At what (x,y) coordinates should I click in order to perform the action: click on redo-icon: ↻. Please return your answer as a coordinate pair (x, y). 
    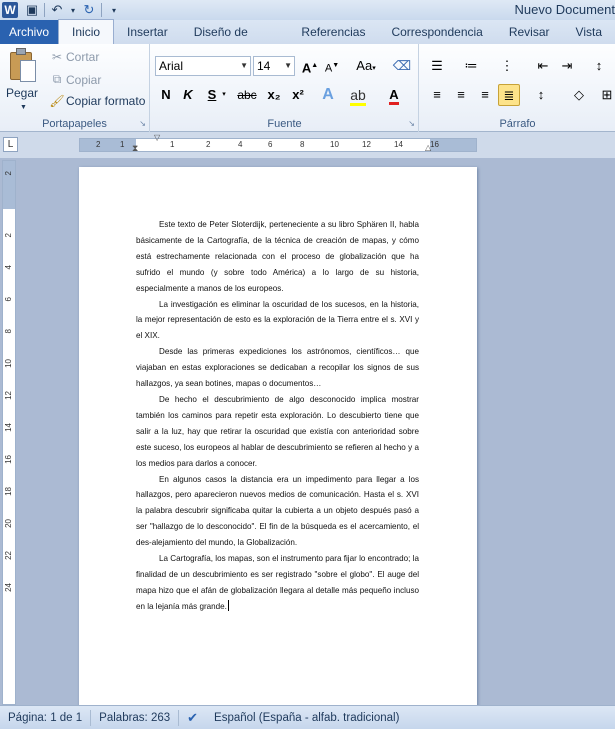
    Looking at the image, I should click on (89, 10).